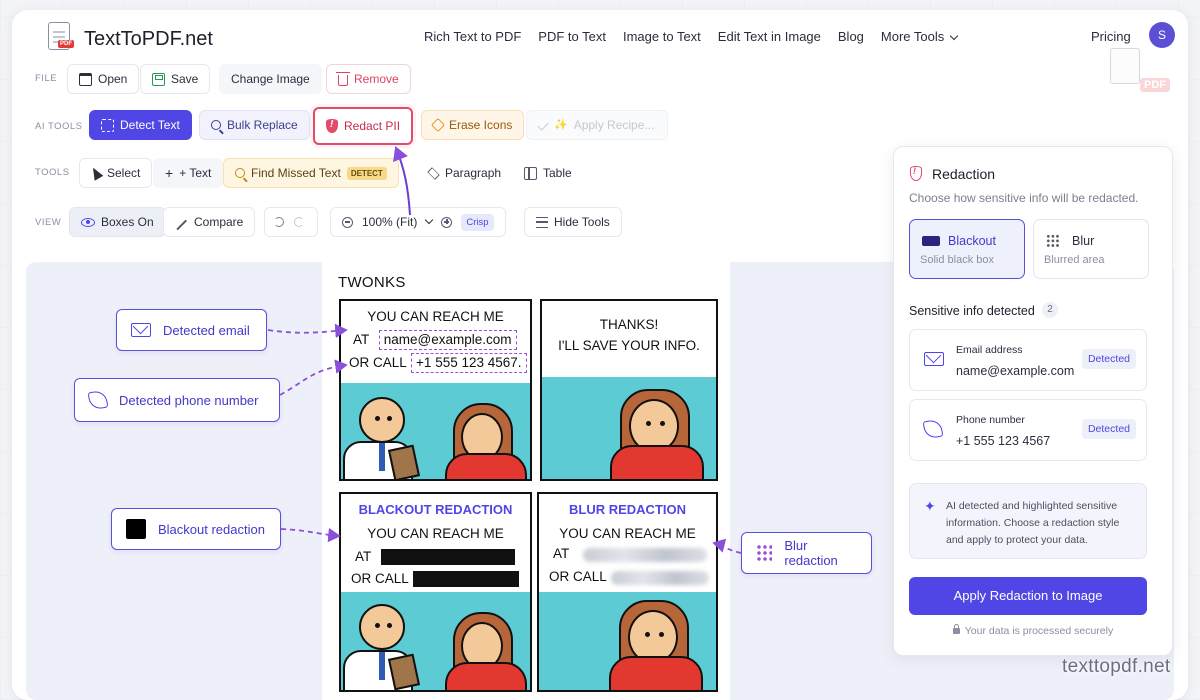 This screenshot has height=700, width=1200. Describe the element at coordinates (382, 420) in the screenshot. I see `man-head` at that location.